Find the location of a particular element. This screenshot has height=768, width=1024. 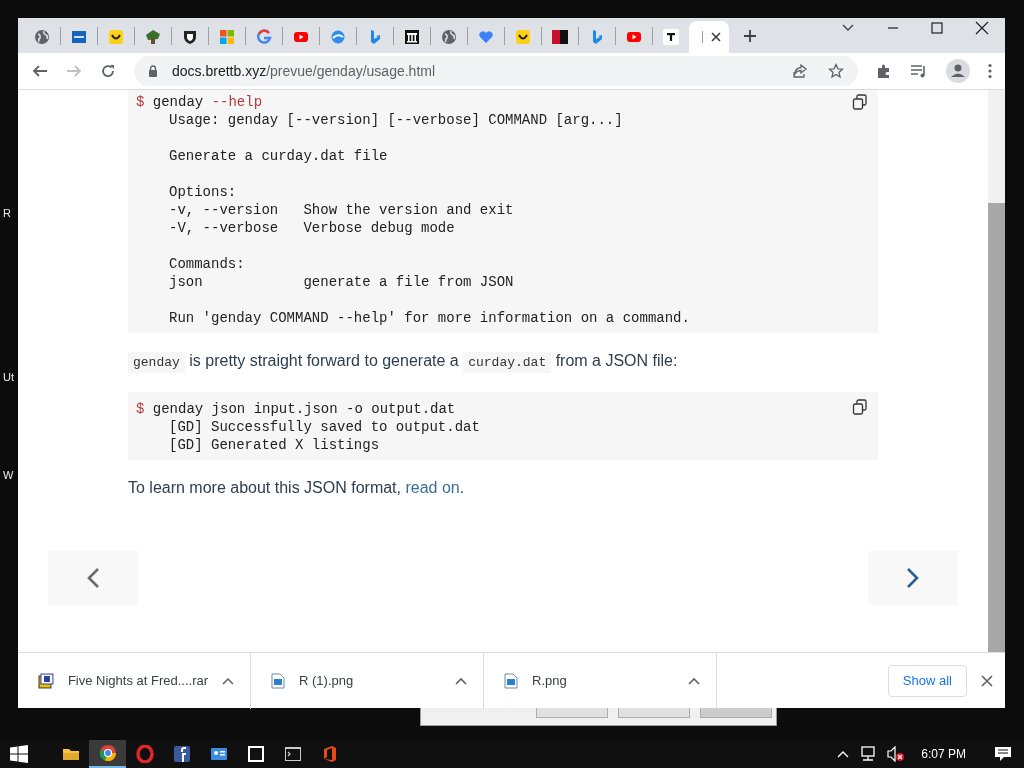

output-line: Run 'genday COMMAND --help' for more information on a command. is located at coordinates (429, 318).